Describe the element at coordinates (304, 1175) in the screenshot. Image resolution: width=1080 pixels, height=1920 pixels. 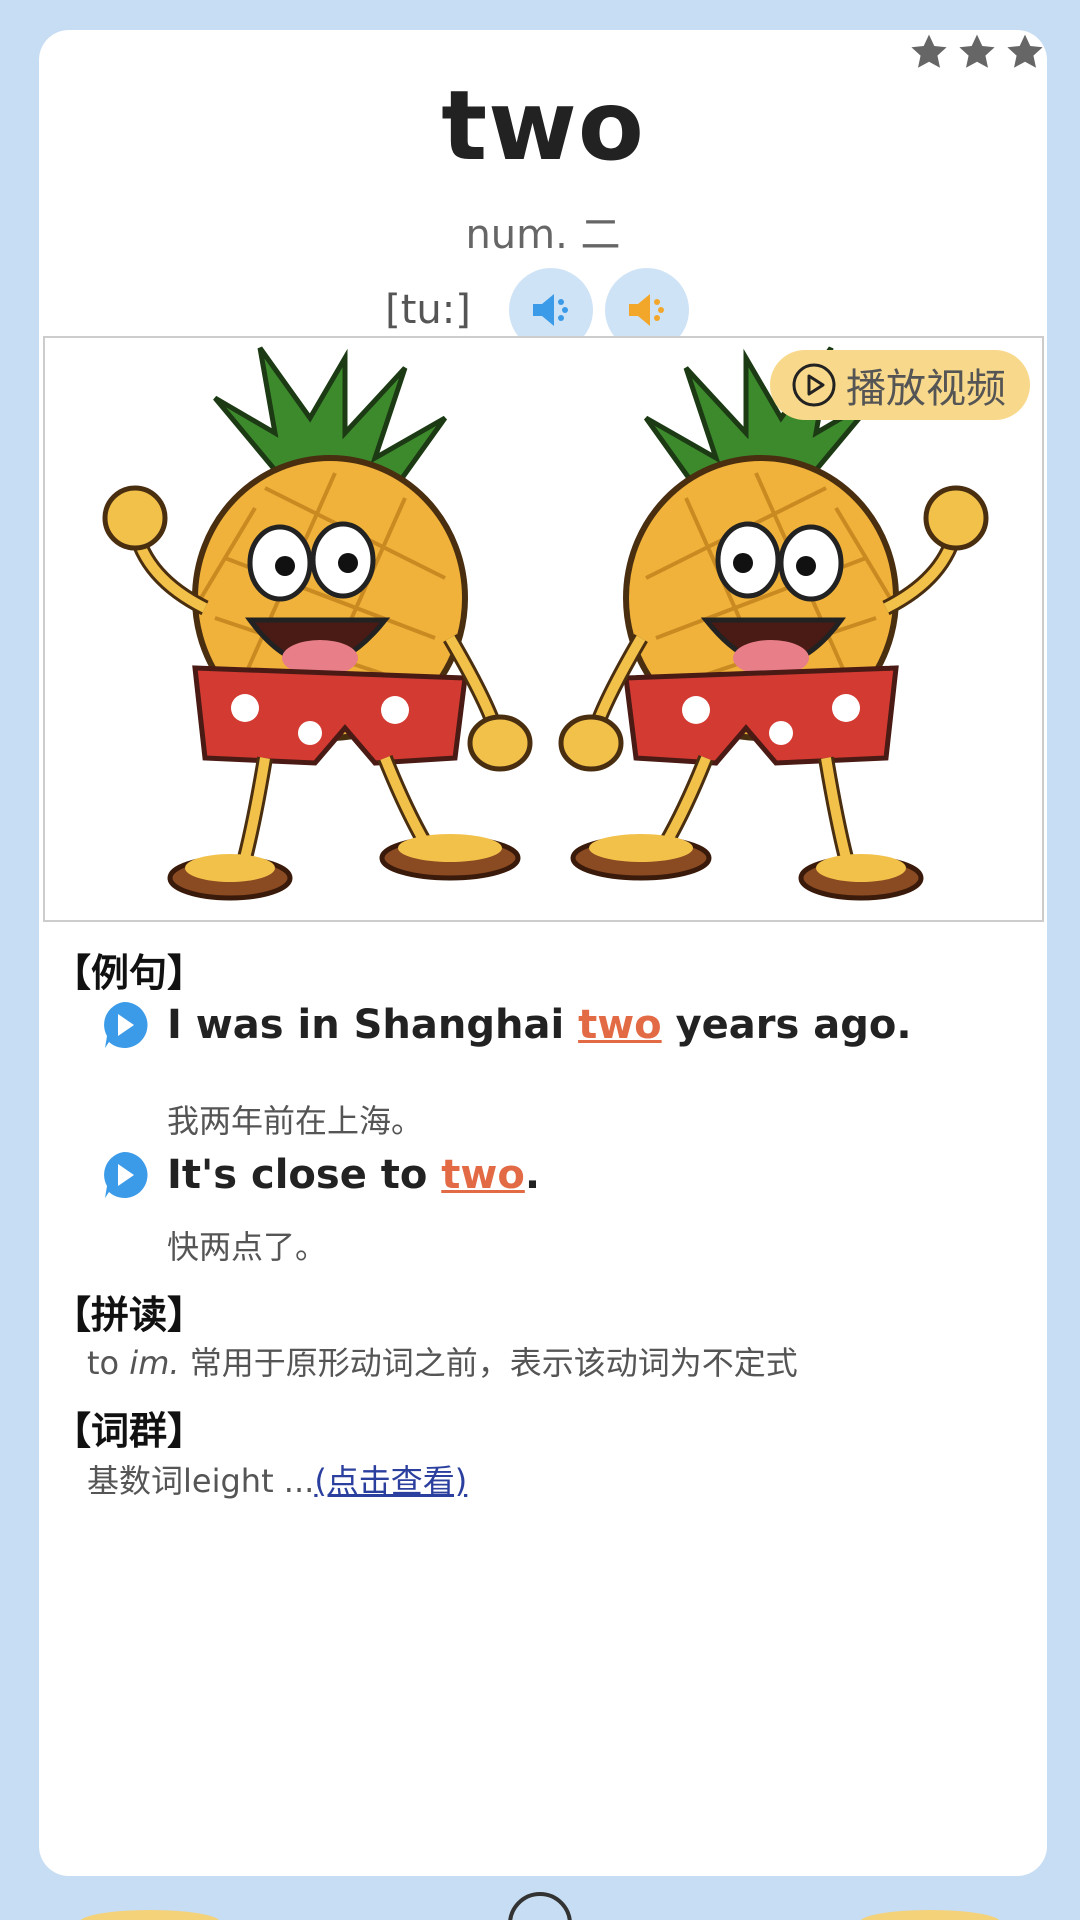
I see `example-2-before: It's close to` at that location.